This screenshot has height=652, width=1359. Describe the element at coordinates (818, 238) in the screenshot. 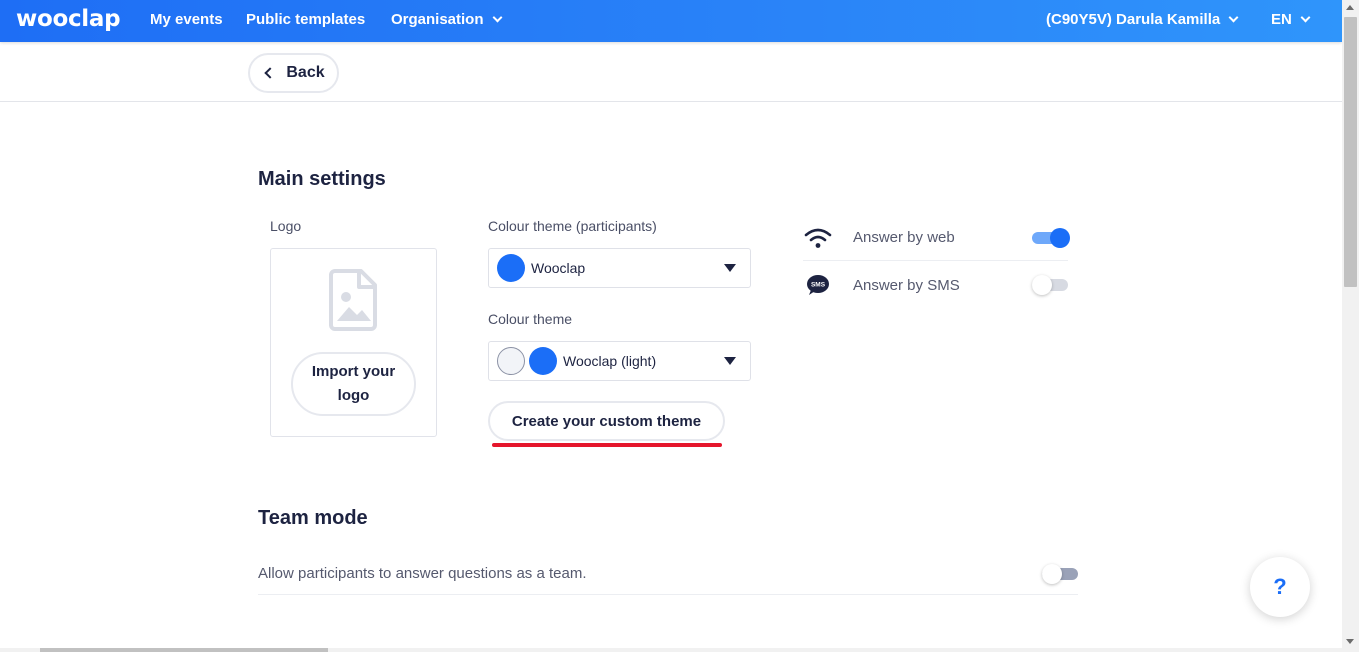

I see `wifi-icon` at that location.